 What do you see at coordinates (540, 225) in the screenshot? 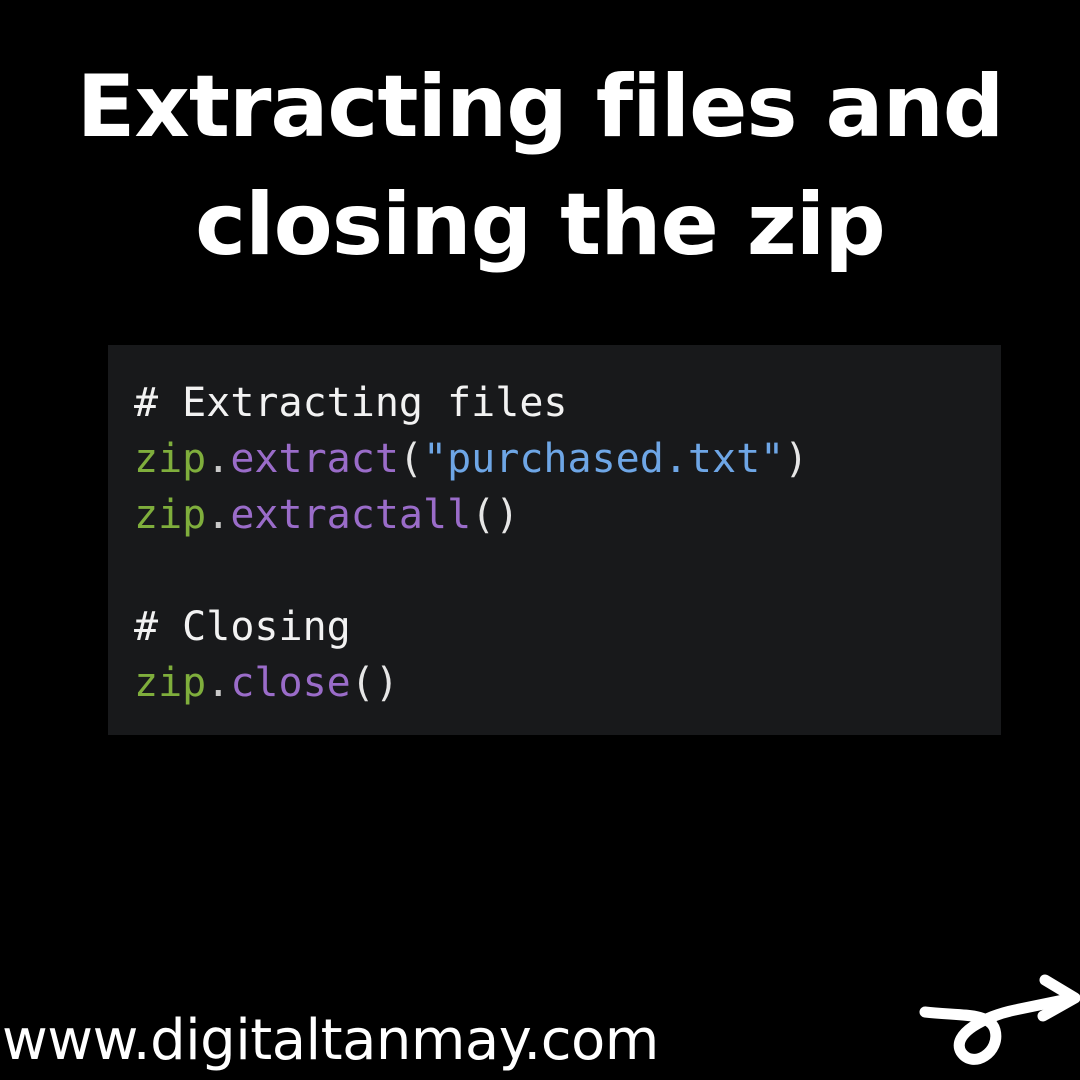
I see `title-line-2: closing the zip` at bounding box center [540, 225].